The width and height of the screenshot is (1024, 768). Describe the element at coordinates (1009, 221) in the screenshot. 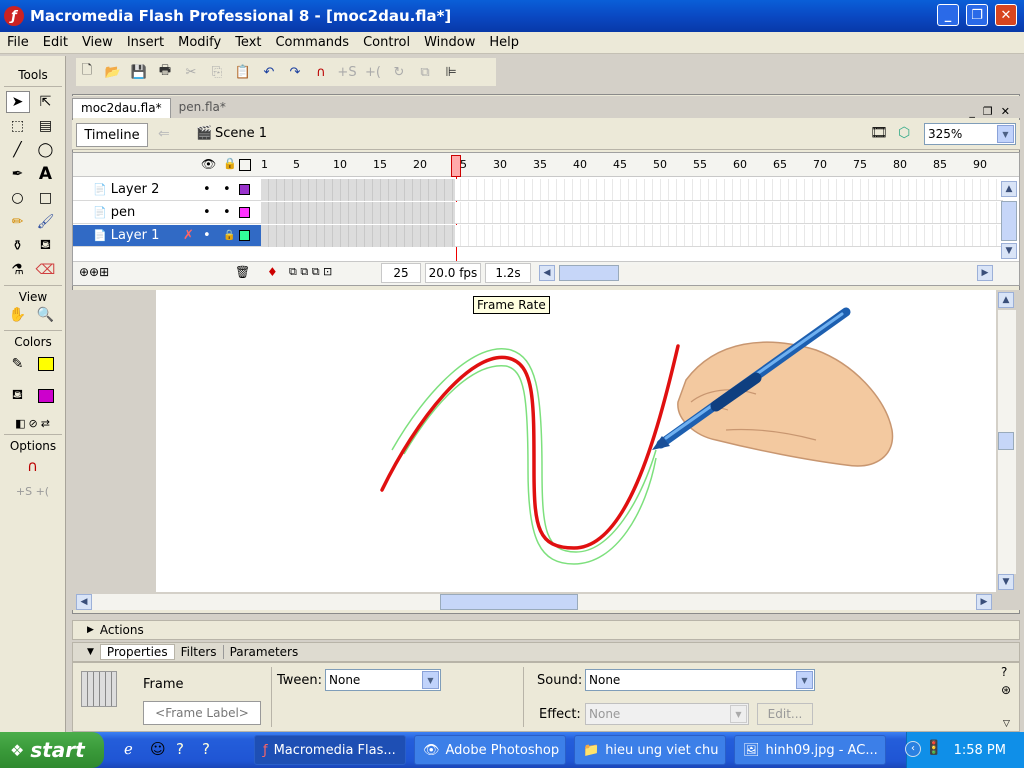

I see `timeline-vscroll-thumb` at that location.